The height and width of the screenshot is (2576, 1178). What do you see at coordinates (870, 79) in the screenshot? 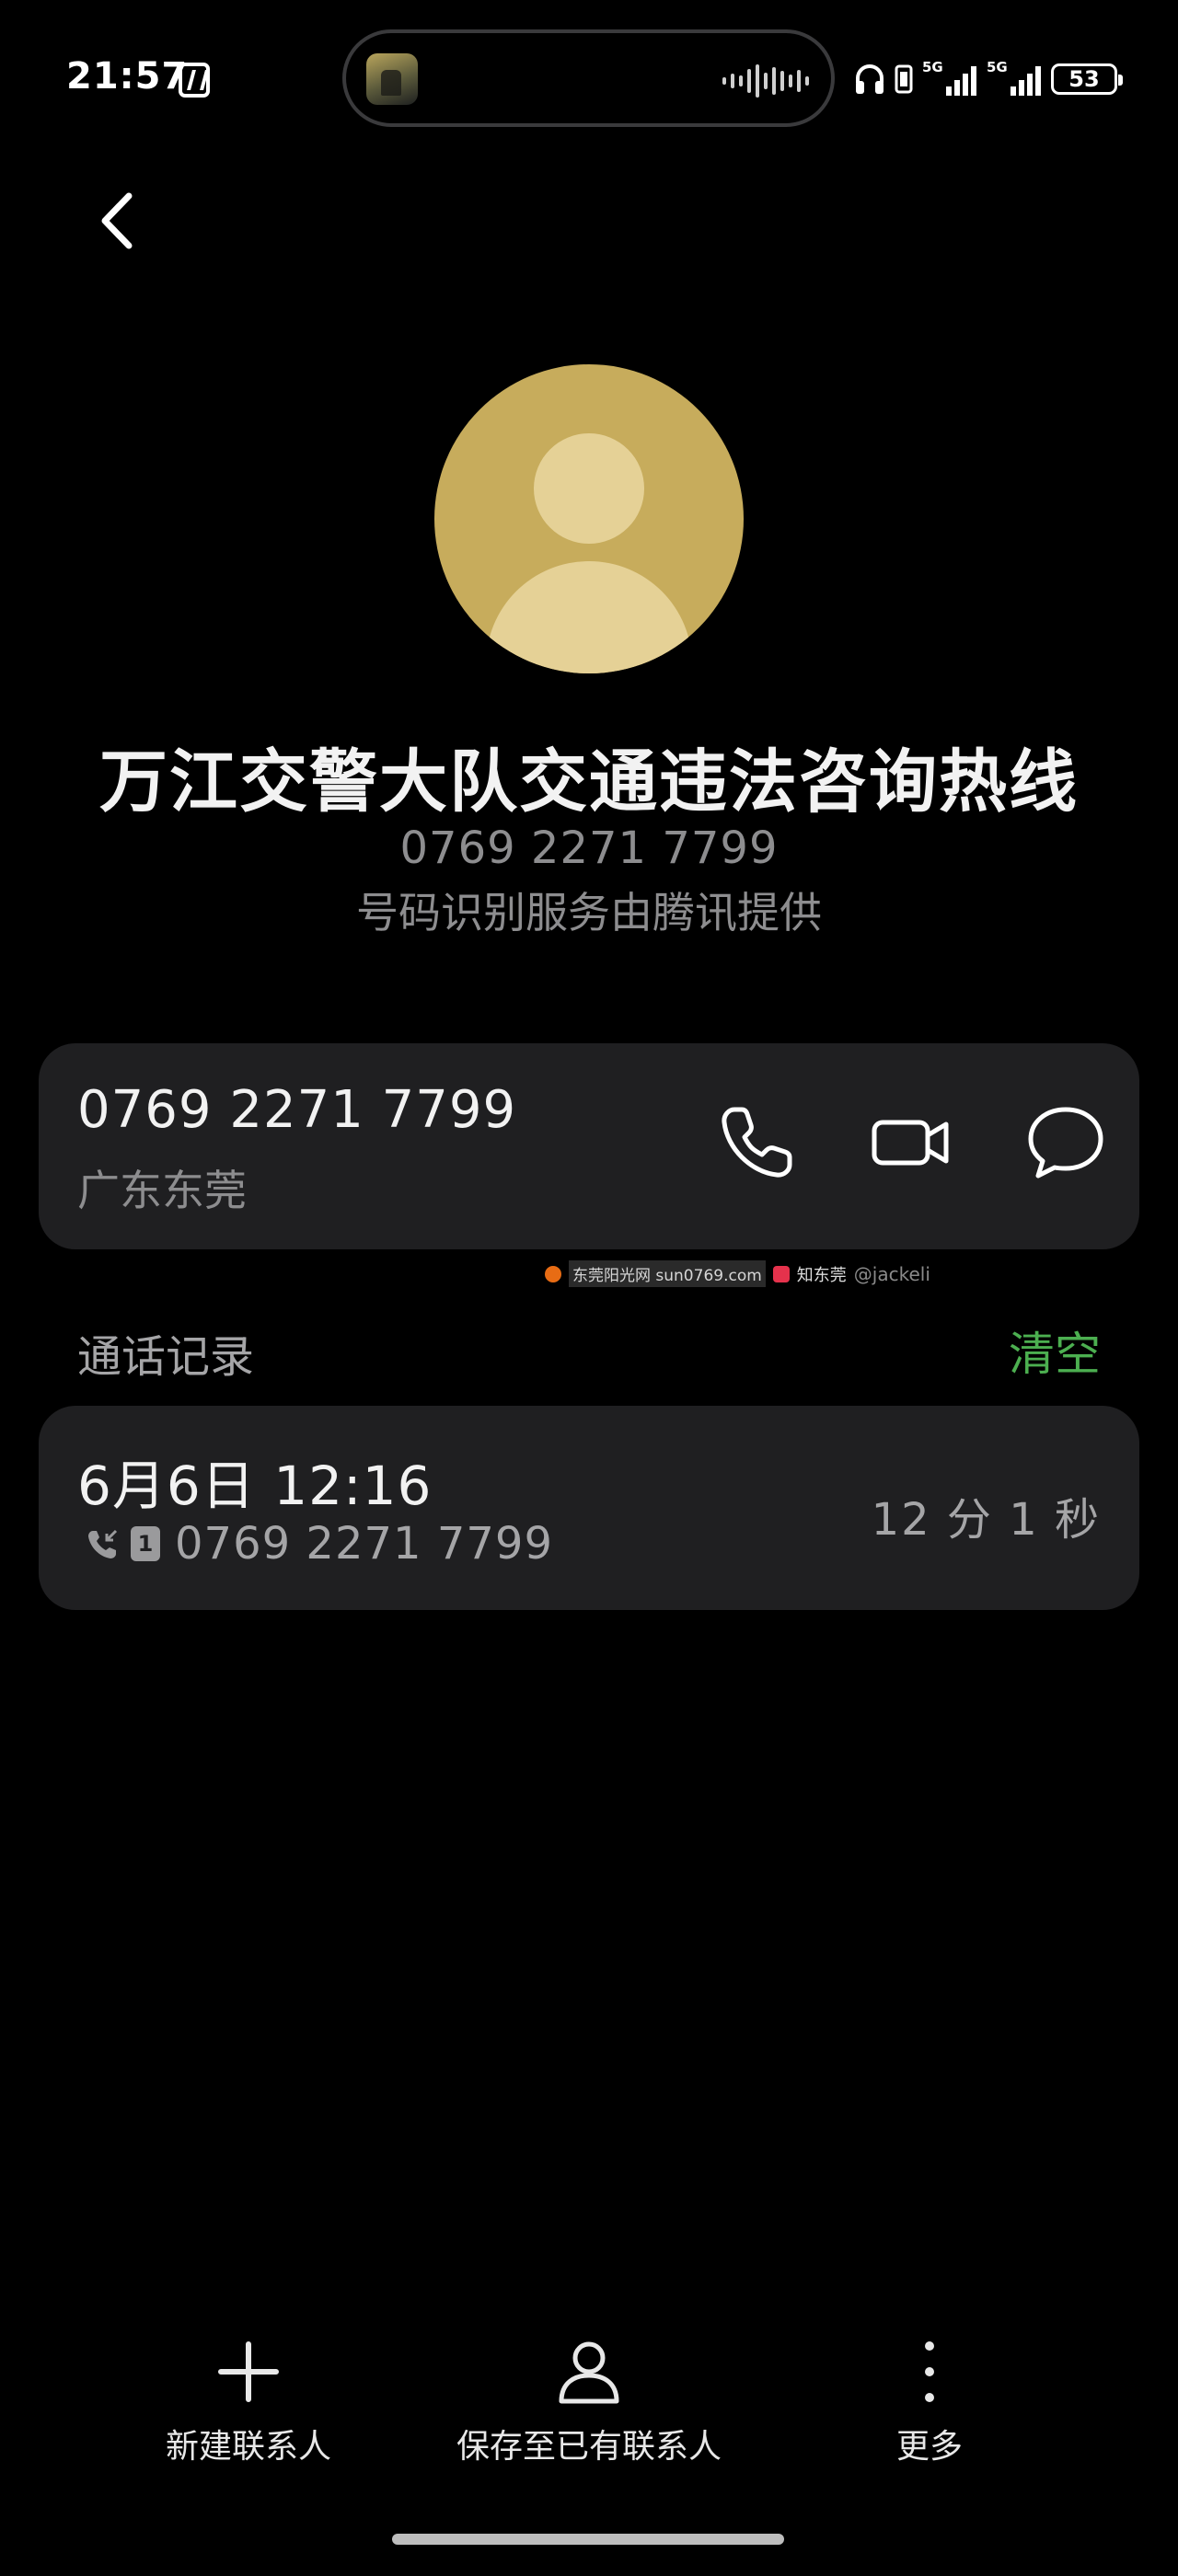
I see `headphones-icon` at bounding box center [870, 79].